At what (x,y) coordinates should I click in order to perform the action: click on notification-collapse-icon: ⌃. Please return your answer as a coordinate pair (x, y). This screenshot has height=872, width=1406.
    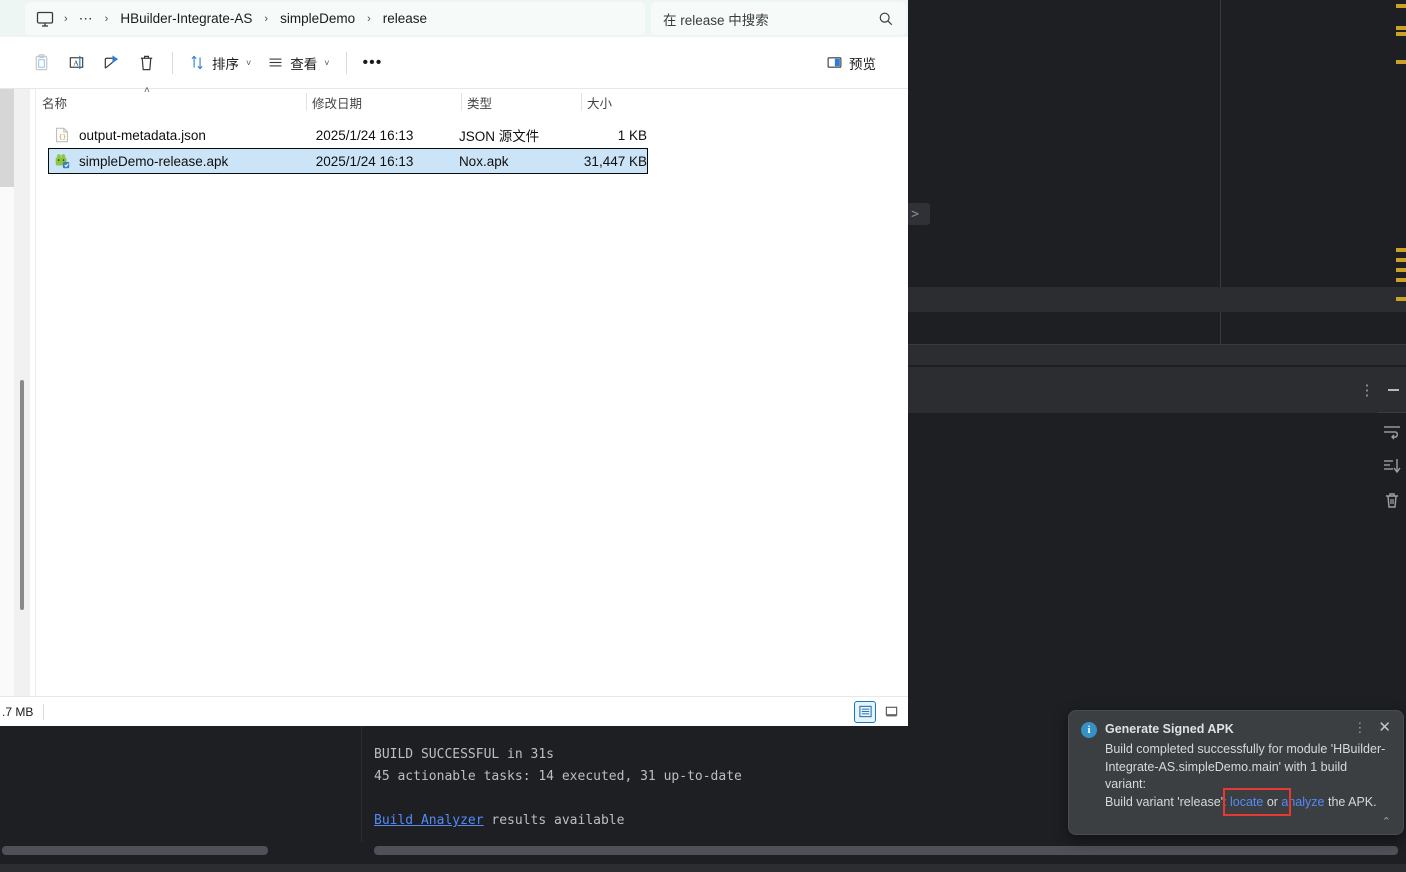
    Looking at the image, I should click on (1386, 821).